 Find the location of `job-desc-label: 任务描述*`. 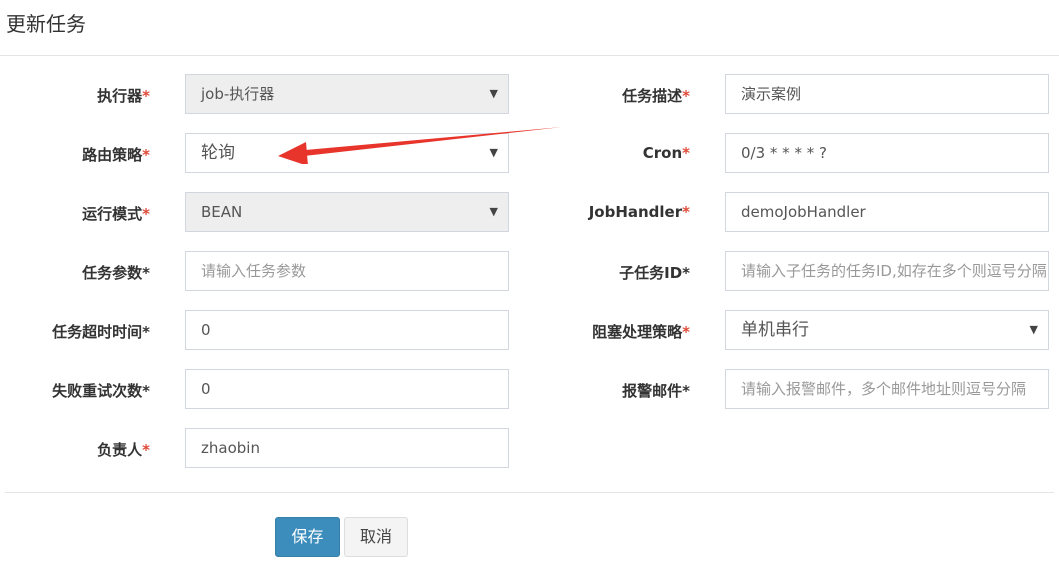

job-desc-label: 任务描述* is located at coordinates (656, 96).